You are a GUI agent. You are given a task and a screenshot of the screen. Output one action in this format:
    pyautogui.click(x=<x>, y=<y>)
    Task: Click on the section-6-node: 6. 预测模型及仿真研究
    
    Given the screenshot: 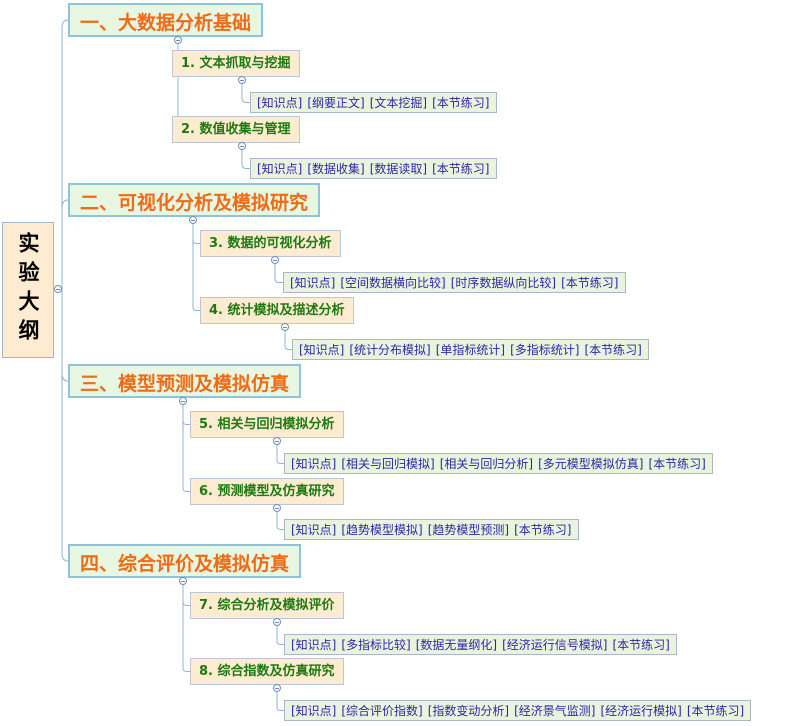 What is the action you would take?
    pyautogui.click(x=267, y=491)
    